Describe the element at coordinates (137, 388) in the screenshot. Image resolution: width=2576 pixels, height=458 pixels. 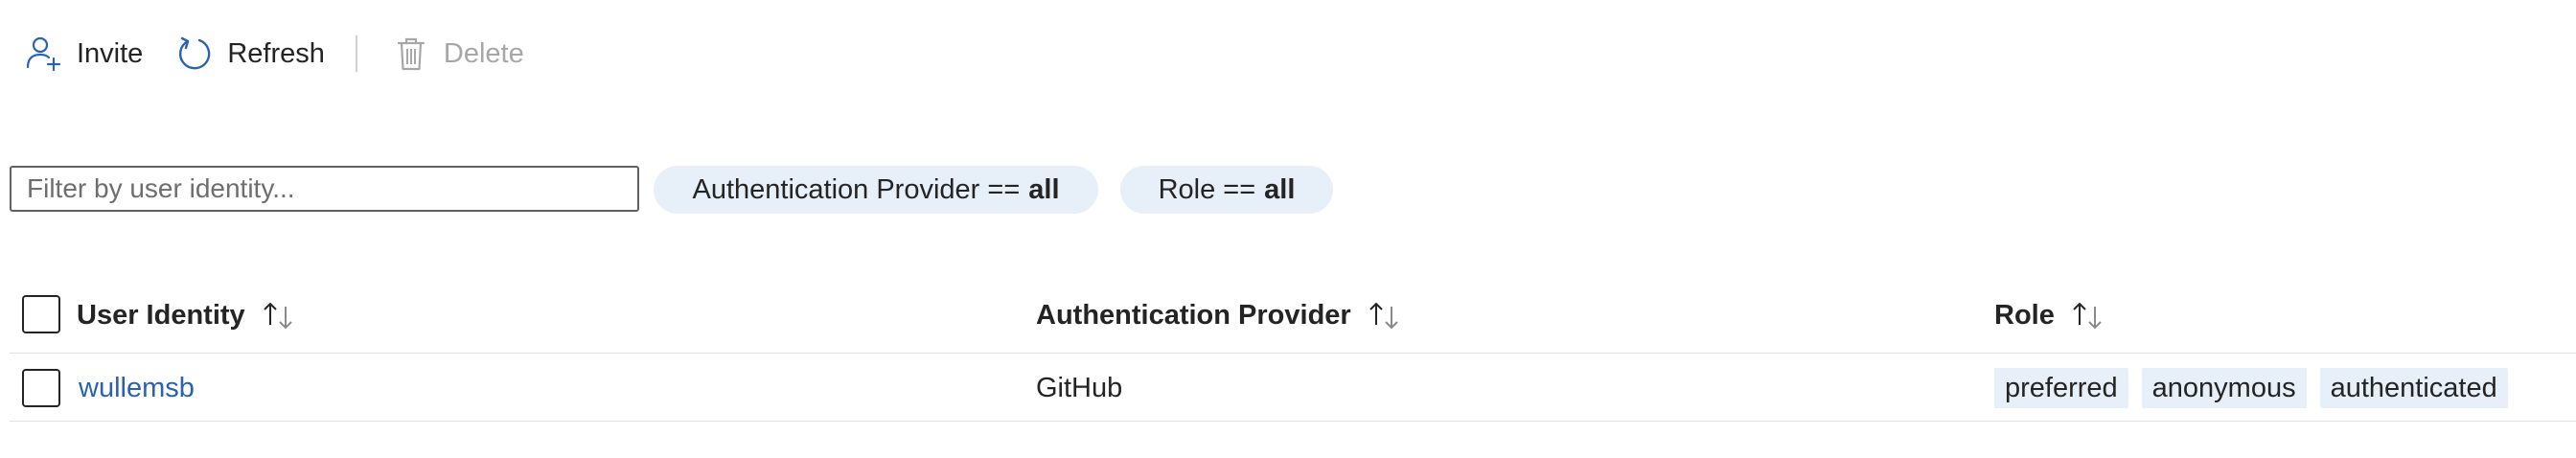
I see `user-identity-link: wullemsb` at that location.